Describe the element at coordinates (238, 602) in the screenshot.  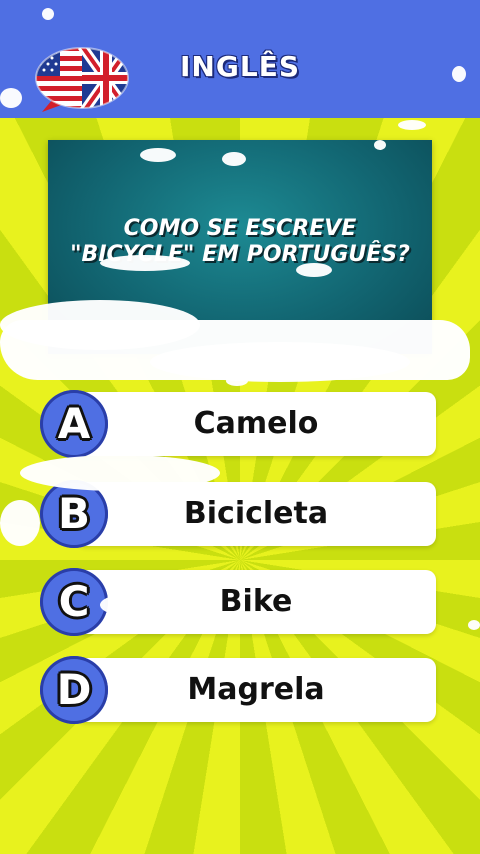
I see `answer-option-c: Bike C` at that location.